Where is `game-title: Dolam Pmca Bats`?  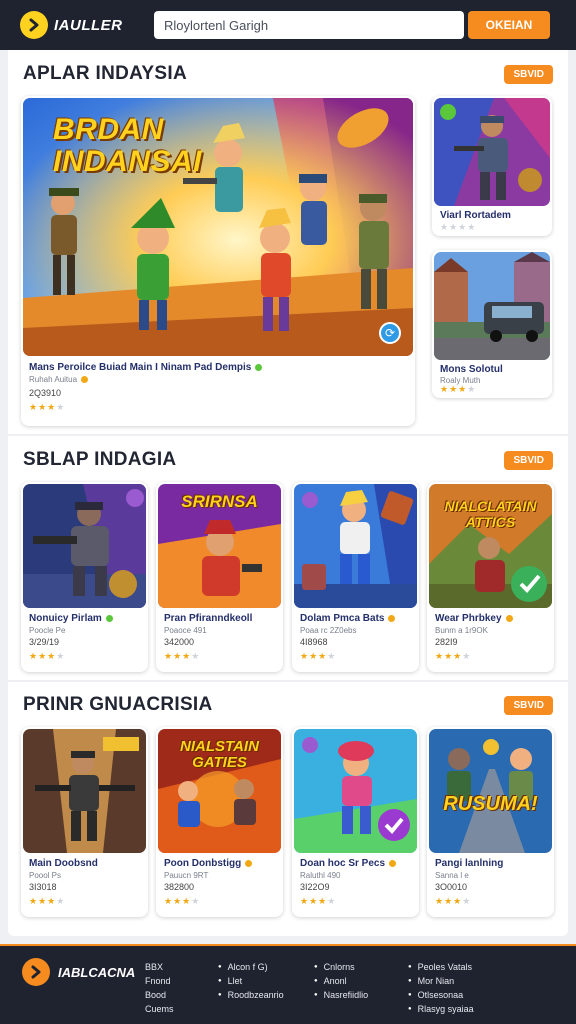
game-title: Dolam Pmca Bats is located at coordinates (348, 618).